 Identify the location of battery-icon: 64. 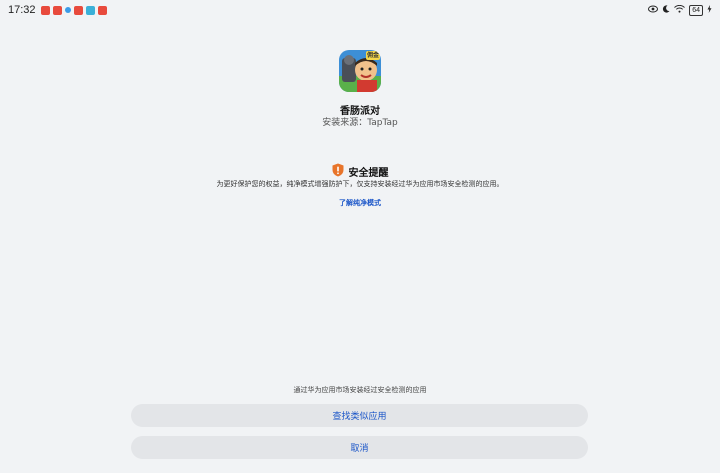
(696, 10).